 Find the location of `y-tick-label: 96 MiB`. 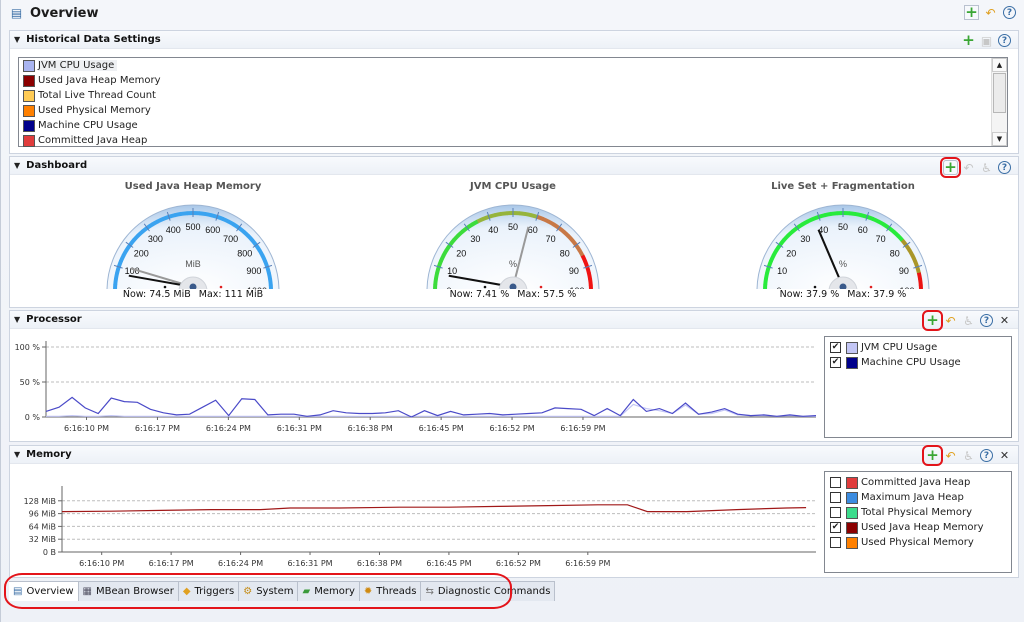

y-tick-label: 96 MiB is located at coordinates (42, 514).